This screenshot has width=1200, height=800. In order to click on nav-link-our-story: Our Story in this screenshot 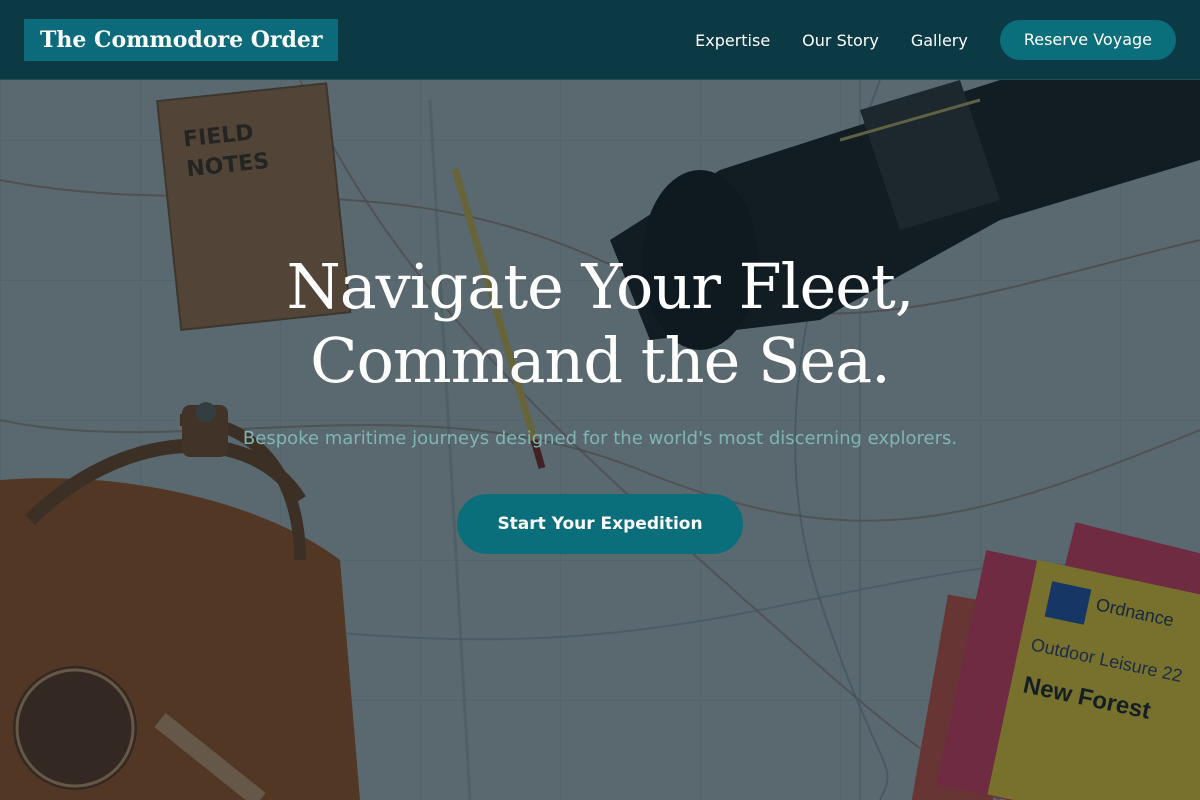, I will do `click(840, 40)`.